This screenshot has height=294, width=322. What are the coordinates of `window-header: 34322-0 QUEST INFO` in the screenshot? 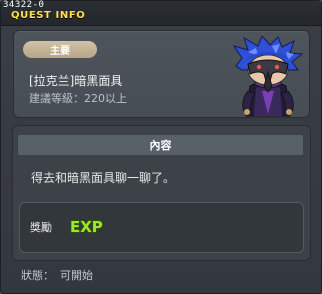 It's located at (161, 13).